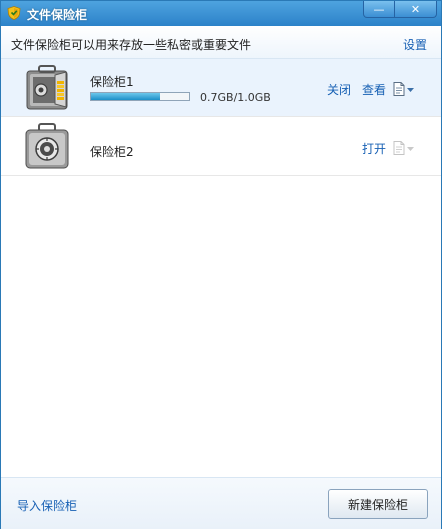 The height and width of the screenshot is (529, 442). What do you see at coordinates (47, 146) in the screenshot?
I see `locked-safe-icon` at bounding box center [47, 146].